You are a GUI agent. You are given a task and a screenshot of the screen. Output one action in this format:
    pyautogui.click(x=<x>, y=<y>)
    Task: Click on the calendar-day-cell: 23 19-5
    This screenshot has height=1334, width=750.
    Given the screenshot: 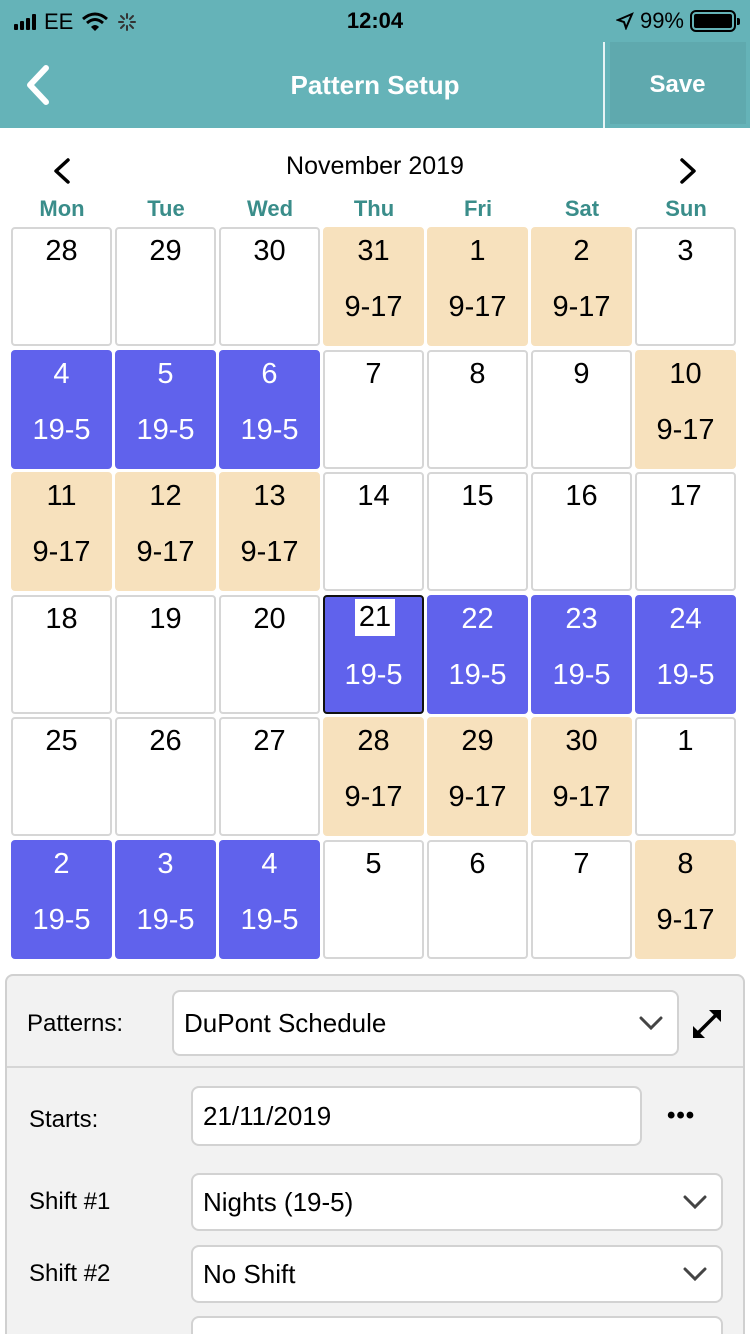 What is the action you would take?
    pyautogui.click(x=581, y=654)
    